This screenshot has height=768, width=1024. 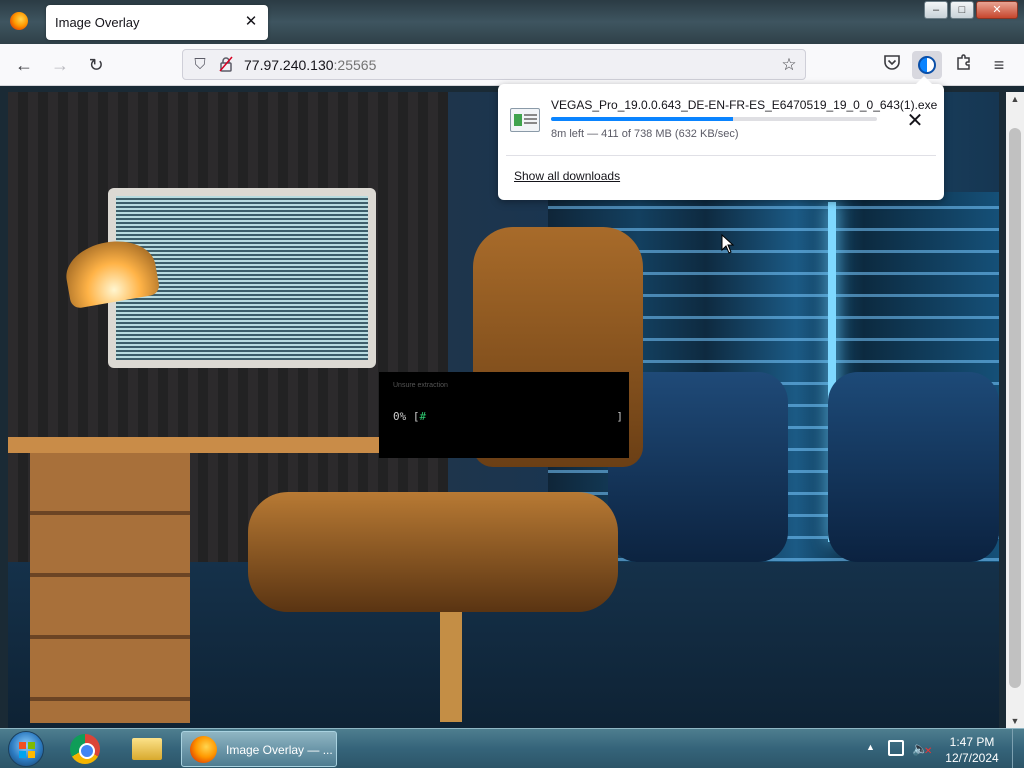 I want to click on scrollbar-thumb, so click(x=1015, y=408).